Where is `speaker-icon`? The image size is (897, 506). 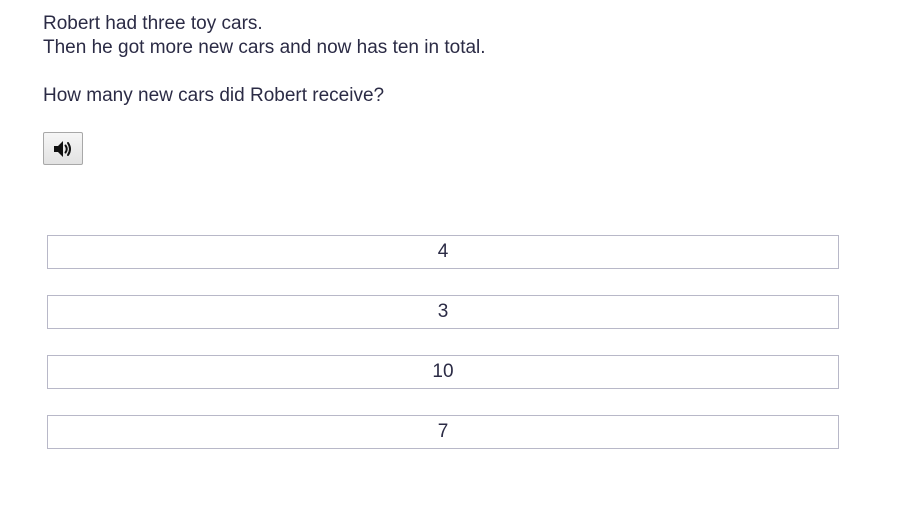
speaker-icon is located at coordinates (62, 148).